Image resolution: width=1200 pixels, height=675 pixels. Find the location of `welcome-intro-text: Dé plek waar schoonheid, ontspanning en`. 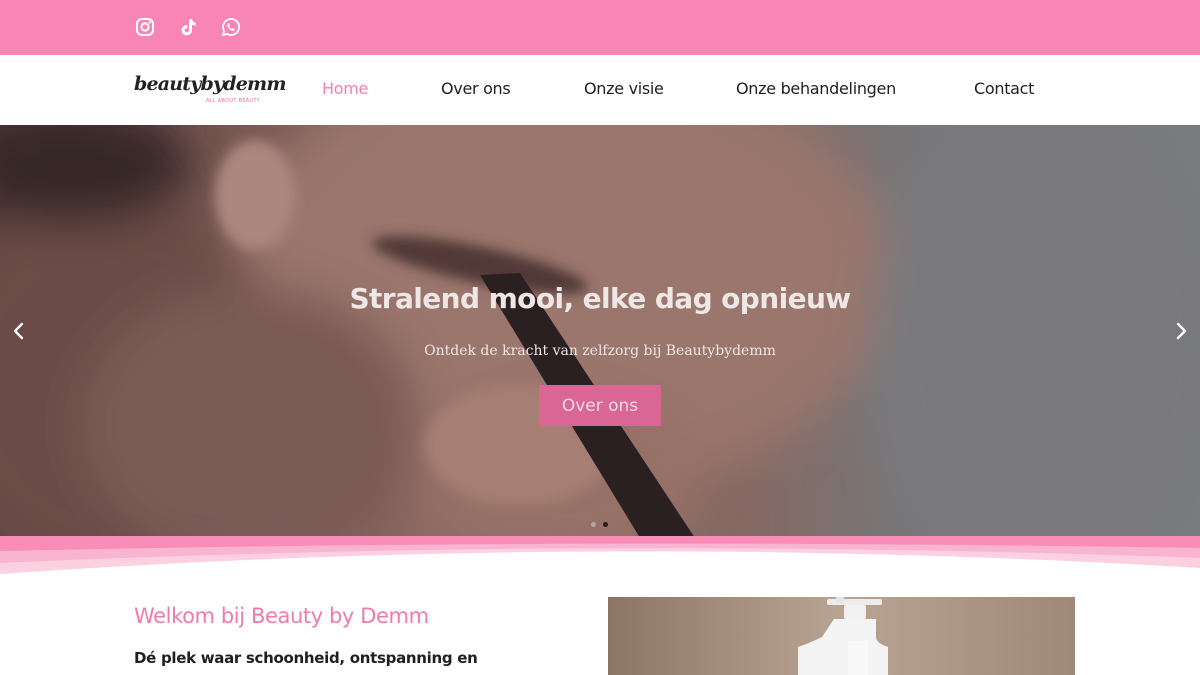

welcome-intro-text: Dé plek waar schoonheid, ontspanning en is located at coordinates (306, 658).